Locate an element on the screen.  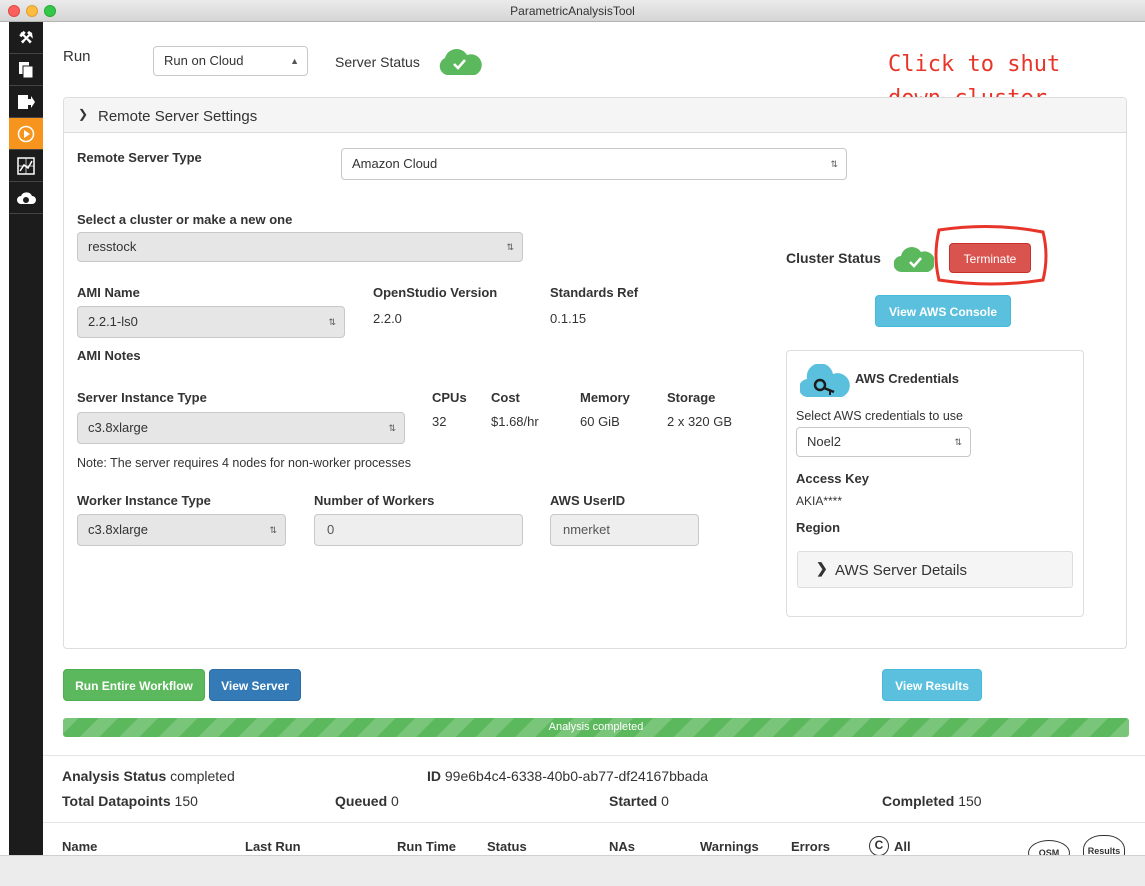
standards-label: Standards Ref is located at coordinates (594, 292).